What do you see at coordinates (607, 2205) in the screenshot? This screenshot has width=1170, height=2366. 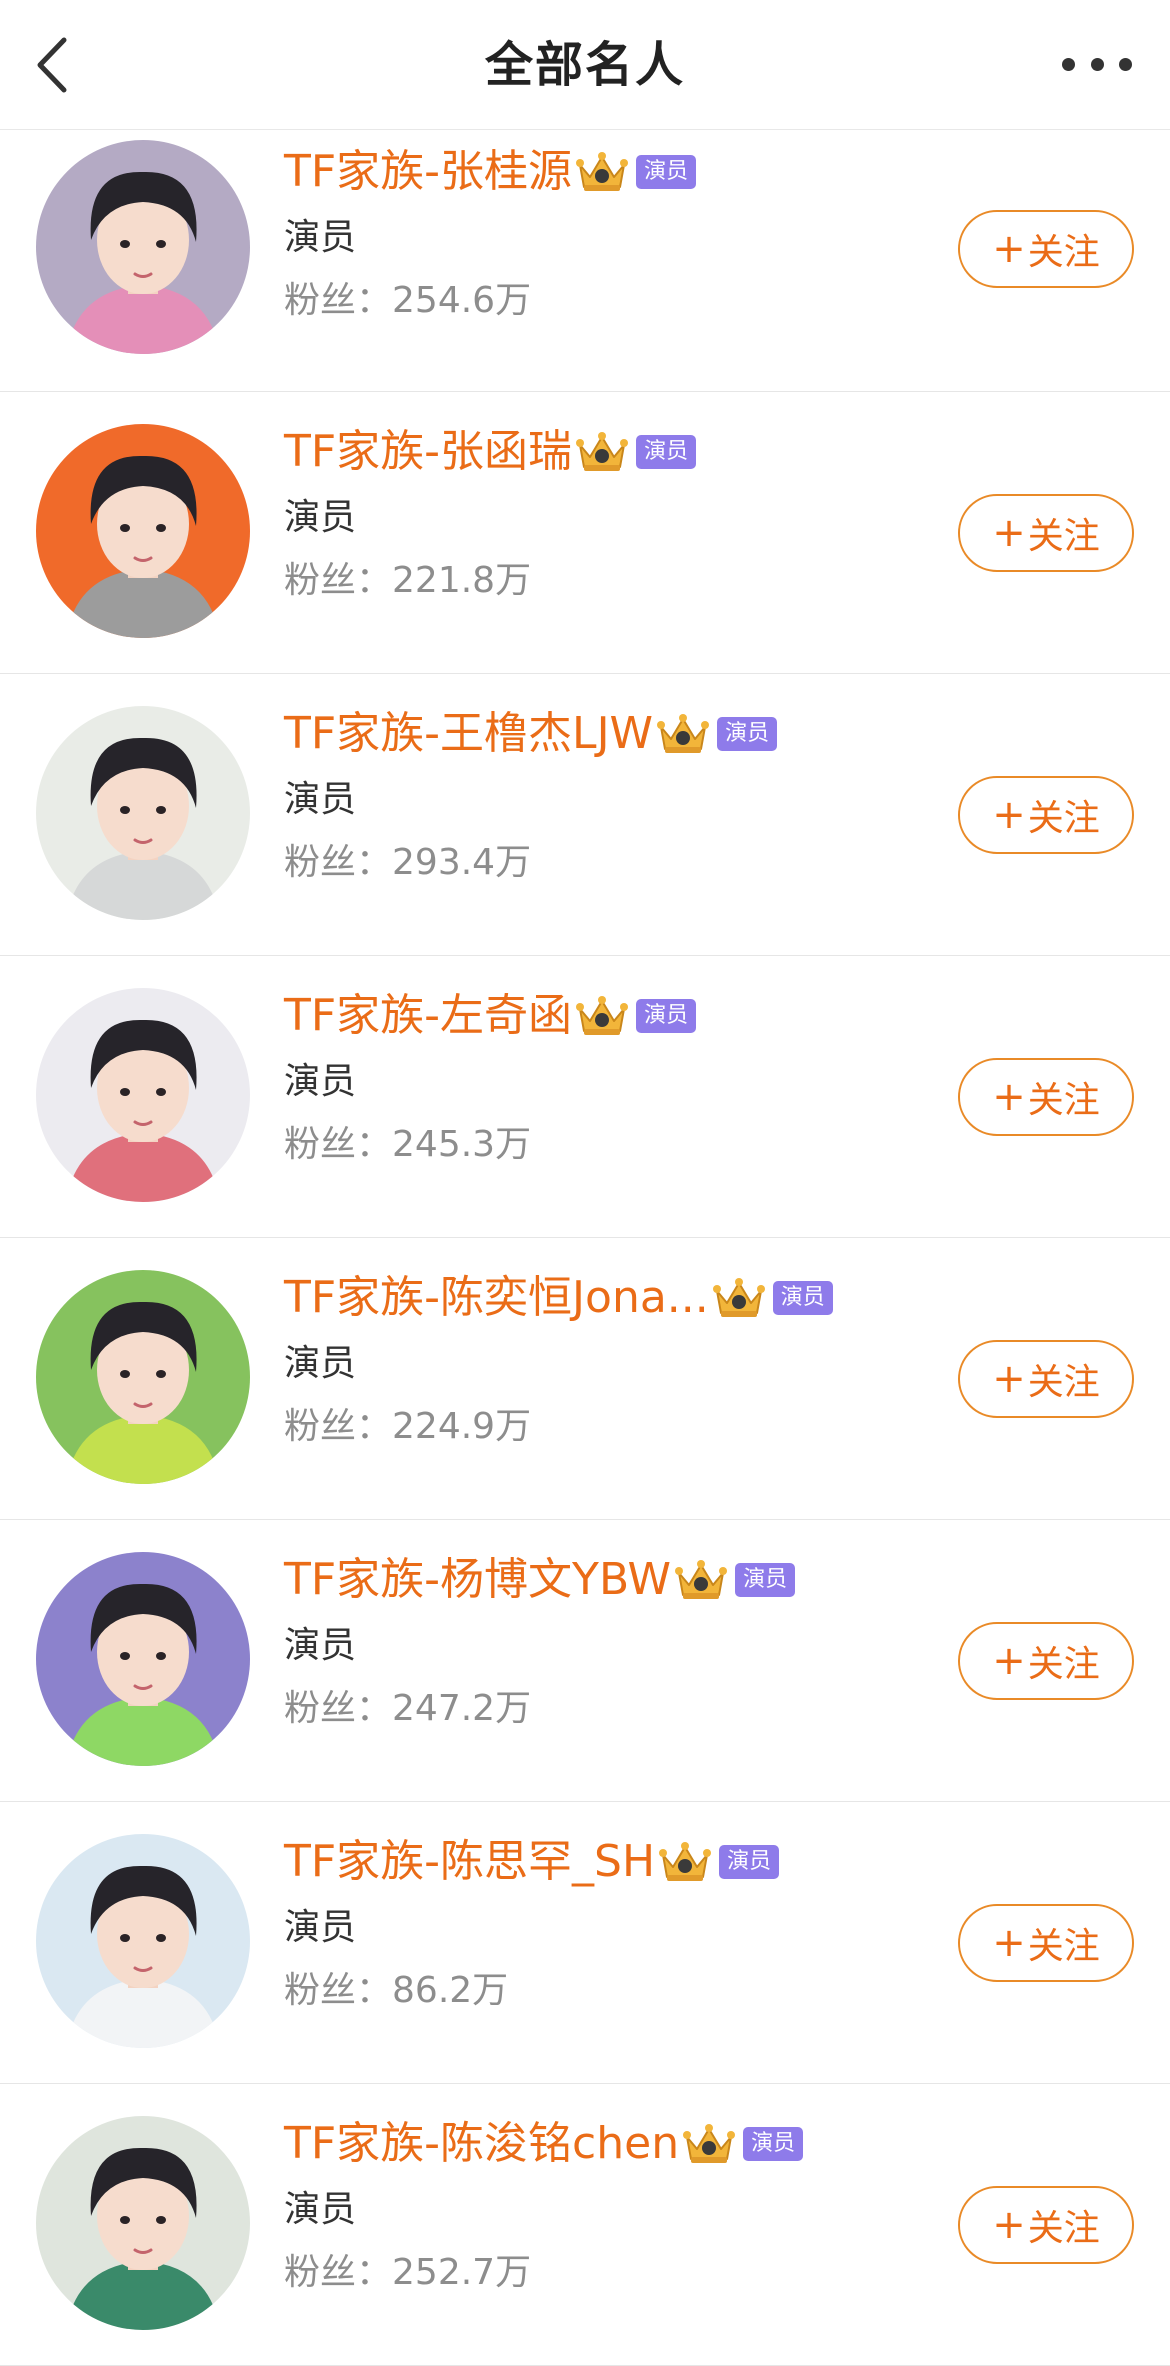 I see `celebrity-info: TF家族-陈浚铭chen 演员 演员 粉丝：252.7万` at bounding box center [607, 2205].